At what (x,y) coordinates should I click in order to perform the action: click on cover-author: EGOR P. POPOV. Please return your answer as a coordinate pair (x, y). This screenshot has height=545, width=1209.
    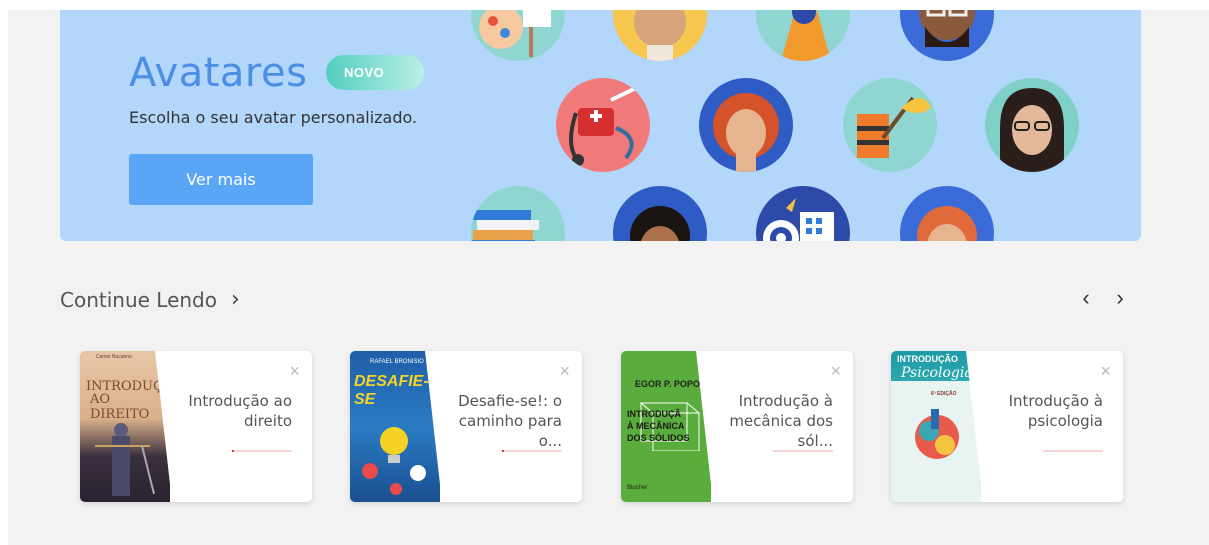
    Looking at the image, I should click on (670, 384).